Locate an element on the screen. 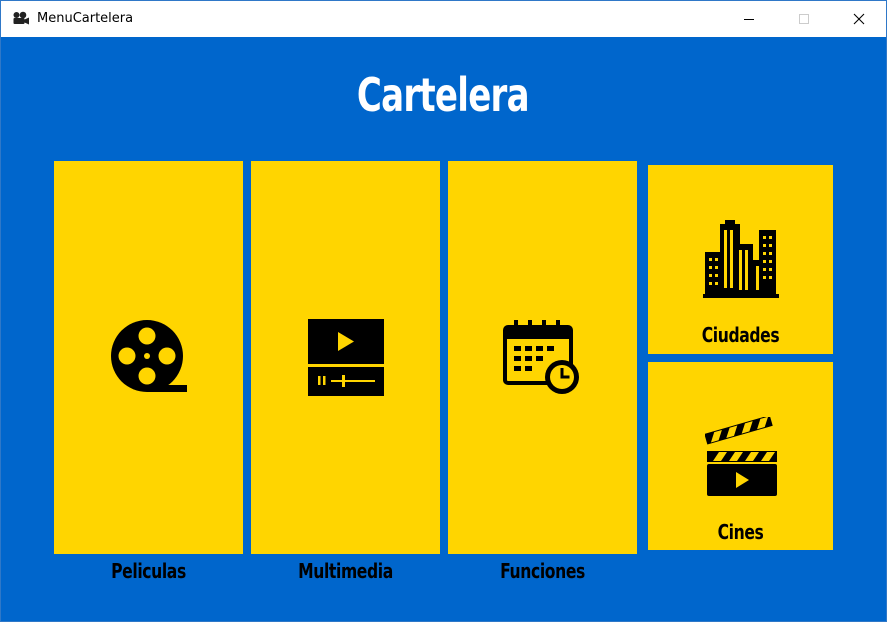  ciudades-label: Ciudades is located at coordinates (740, 335).